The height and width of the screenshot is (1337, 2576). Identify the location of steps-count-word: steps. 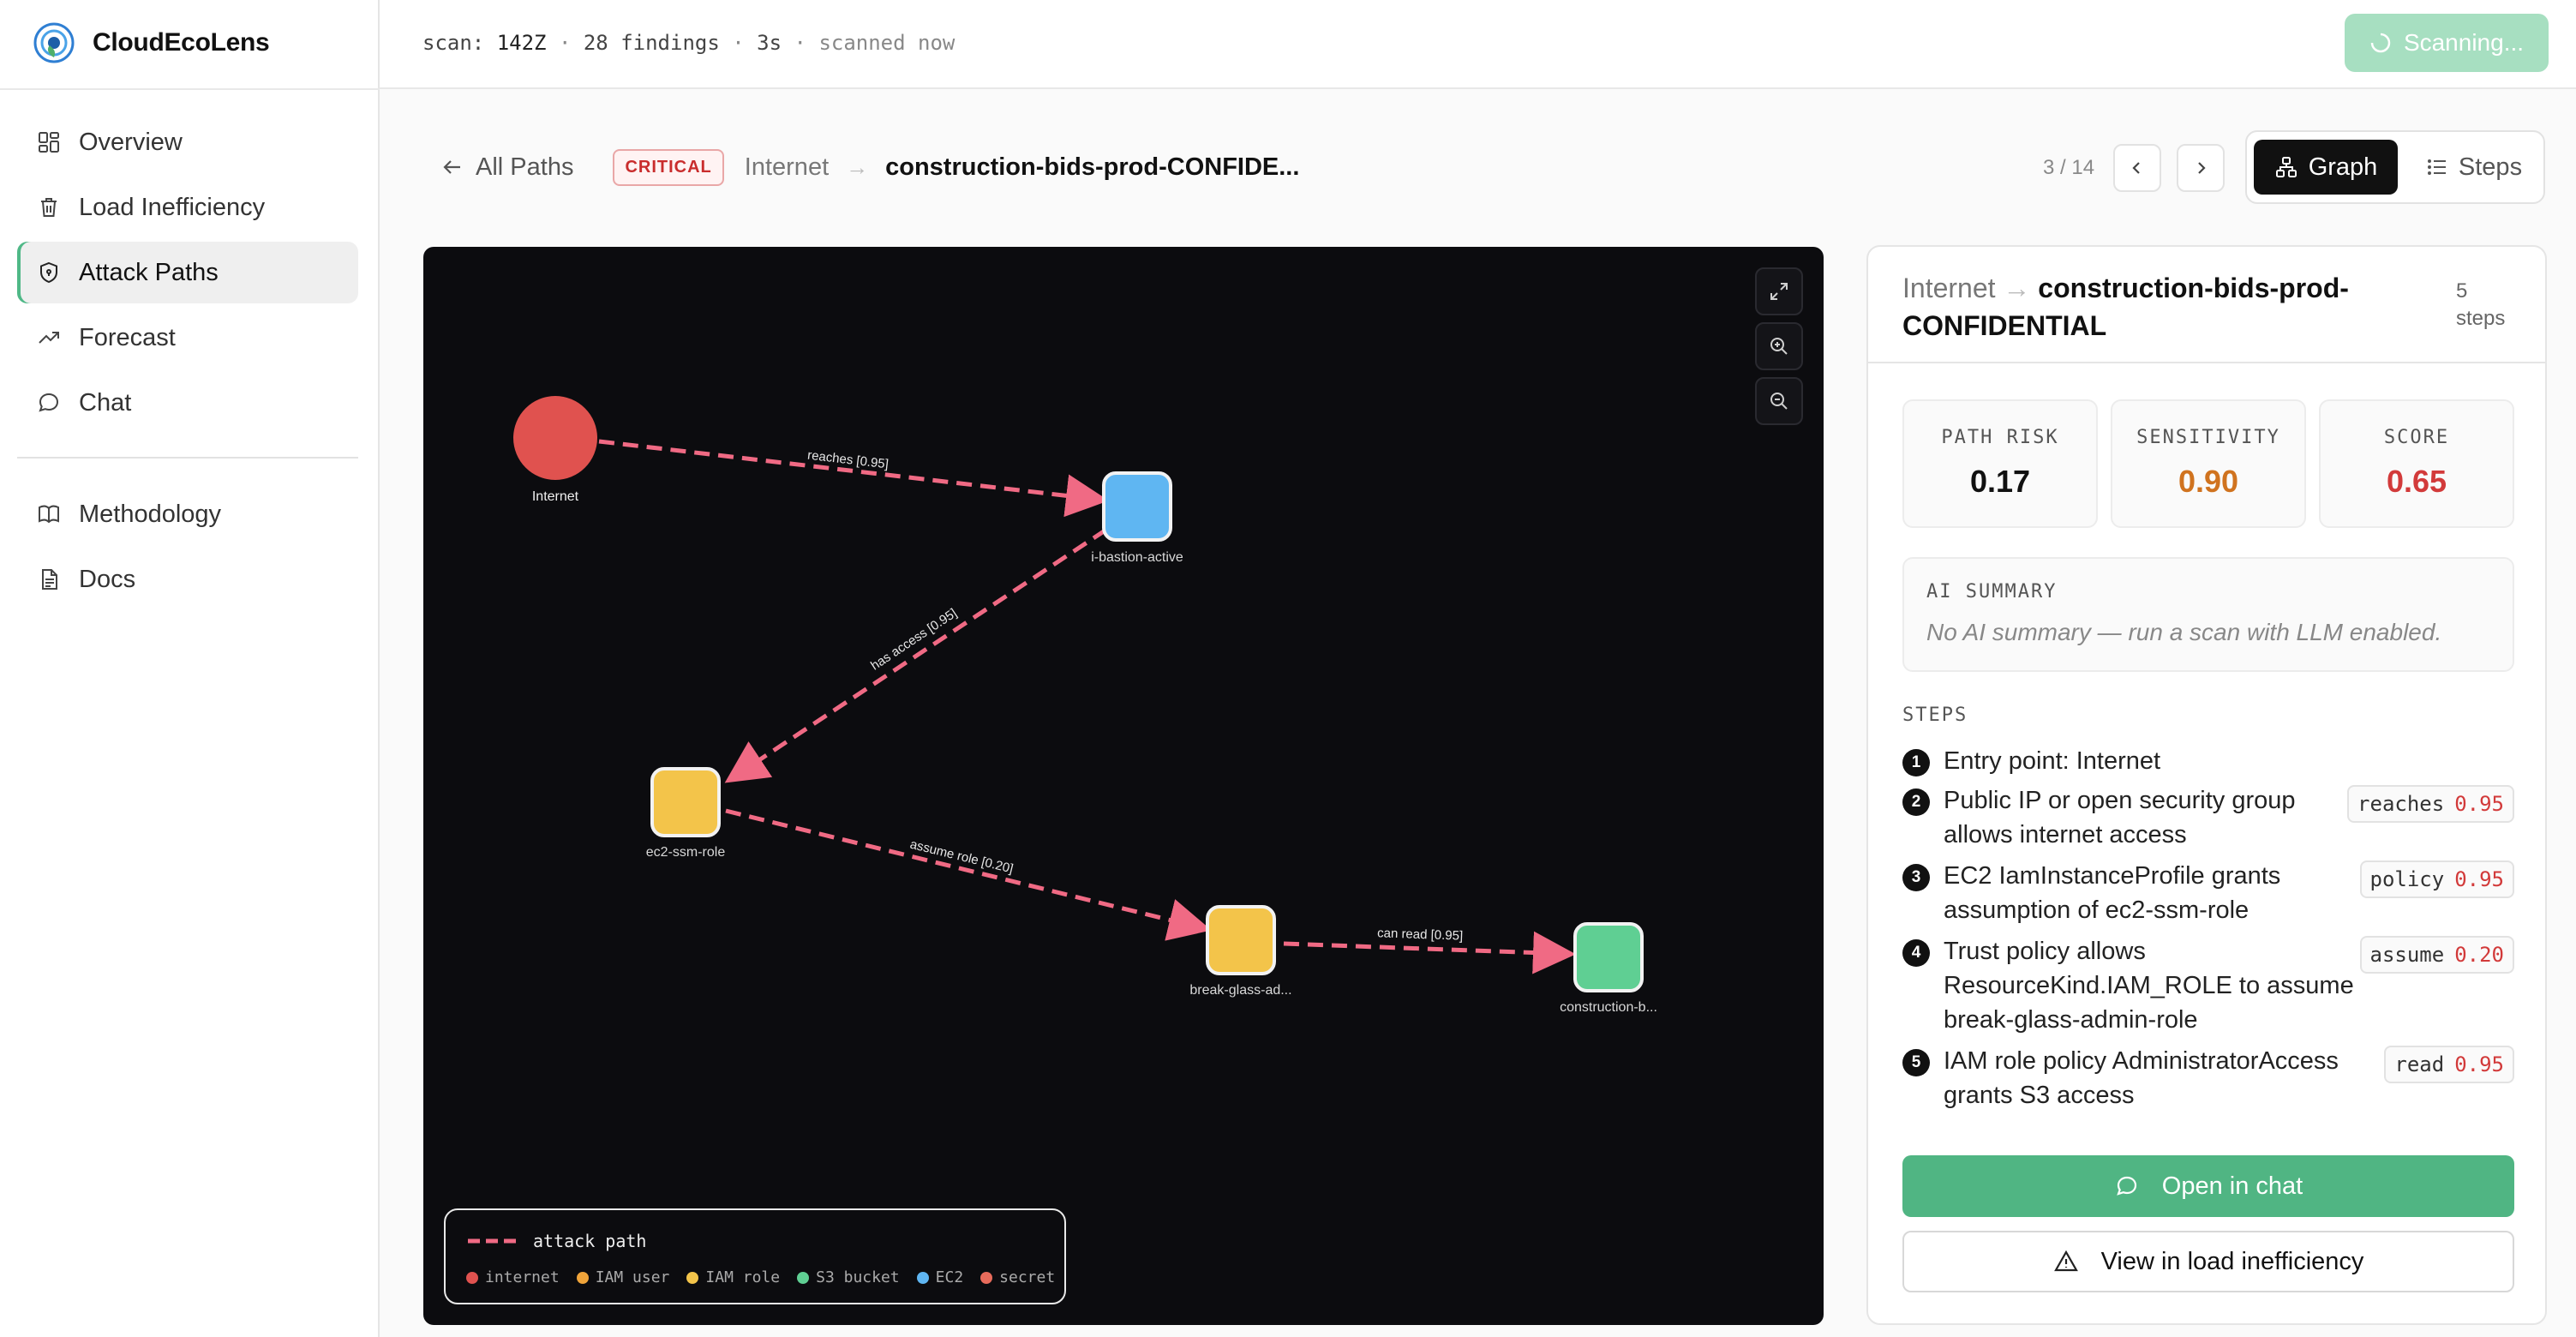
(2481, 318).